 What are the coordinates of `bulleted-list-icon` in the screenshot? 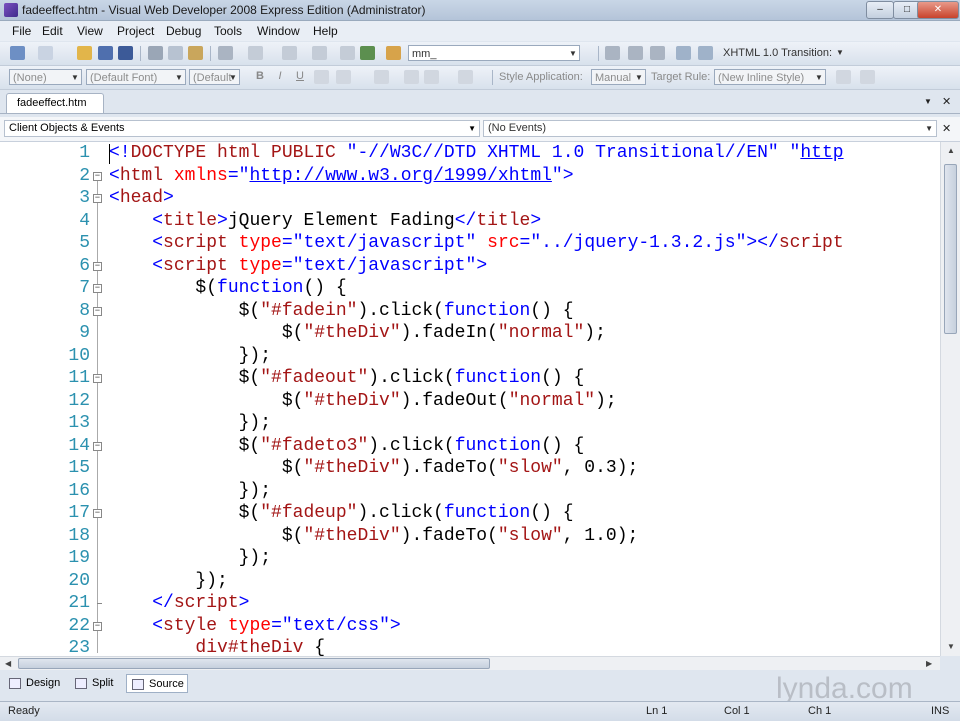 It's located at (431, 77).